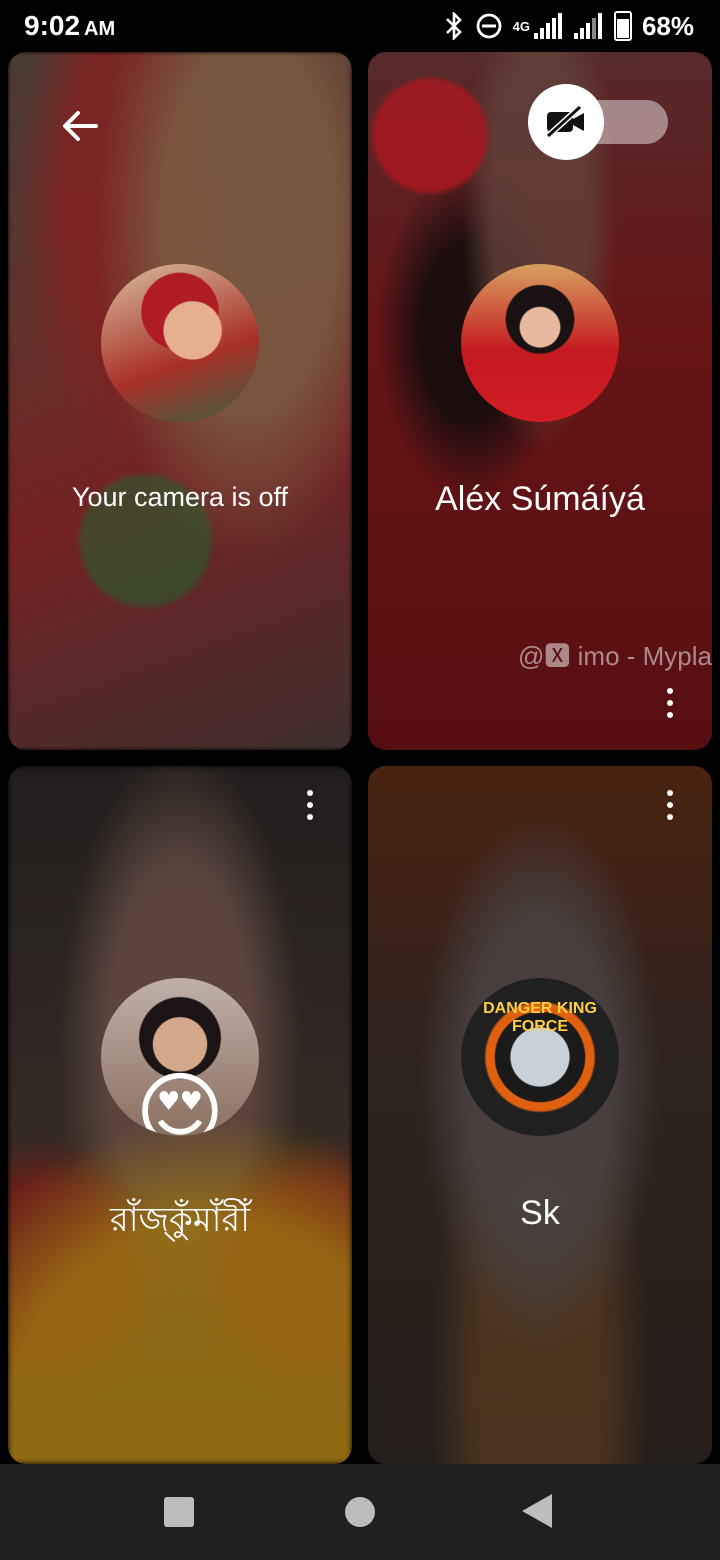 The width and height of the screenshot is (720, 1560). I want to click on participant-name: Aléx Súmáíyá, so click(540, 499).